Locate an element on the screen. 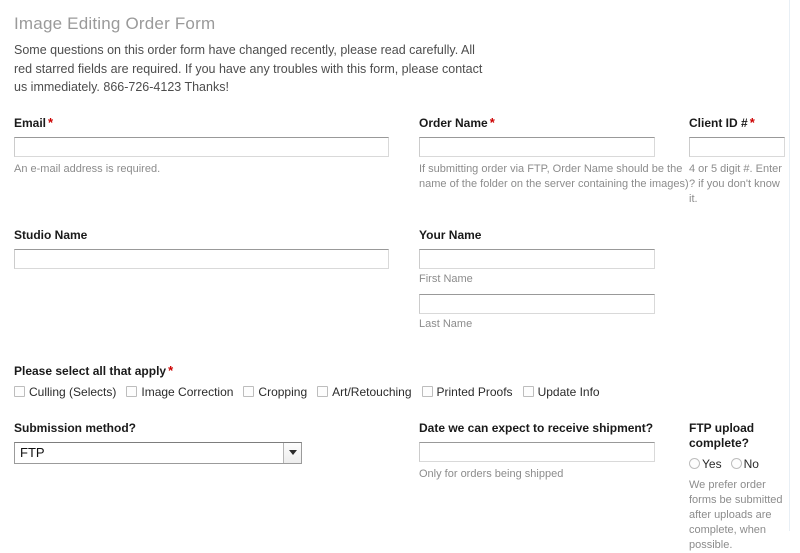 The width and height of the screenshot is (800, 553). email-input is located at coordinates (201, 146).